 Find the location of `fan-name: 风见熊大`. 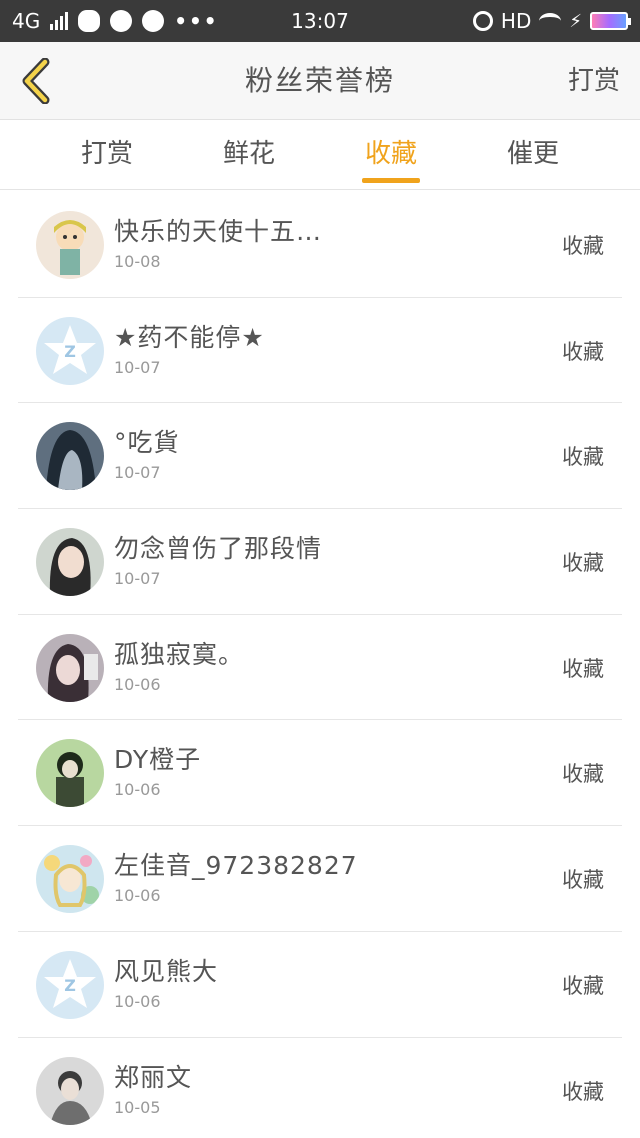

fan-name: 风见熊大 is located at coordinates (166, 971).